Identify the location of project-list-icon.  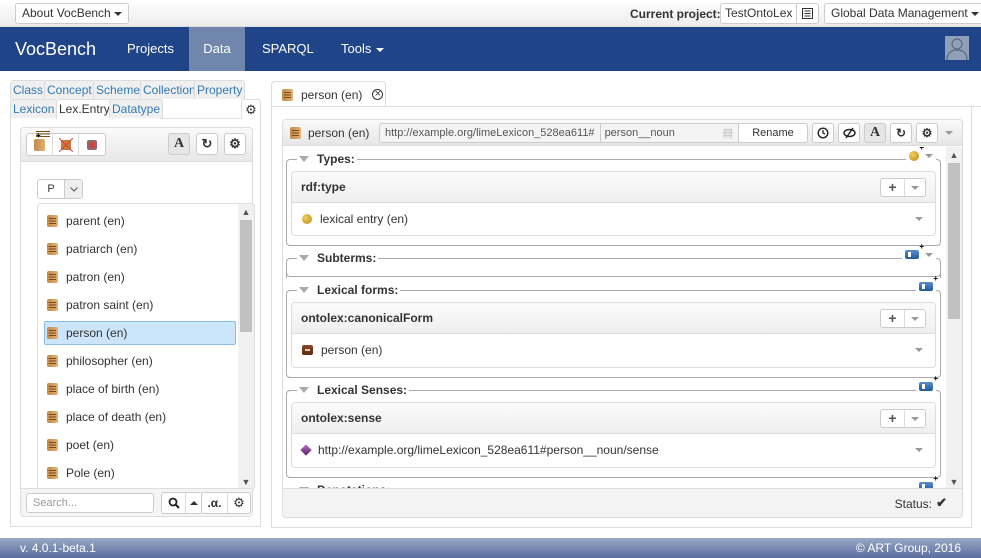
(807, 13).